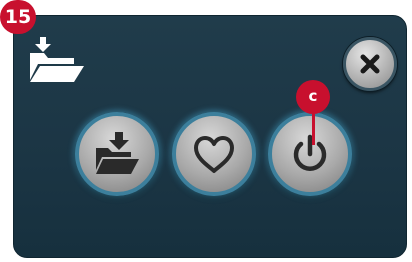 This screenshot has height=262, width=412. Describe the element at coordinates (313, 97) in the screenshot. I see `callout-marker: c` at that location.